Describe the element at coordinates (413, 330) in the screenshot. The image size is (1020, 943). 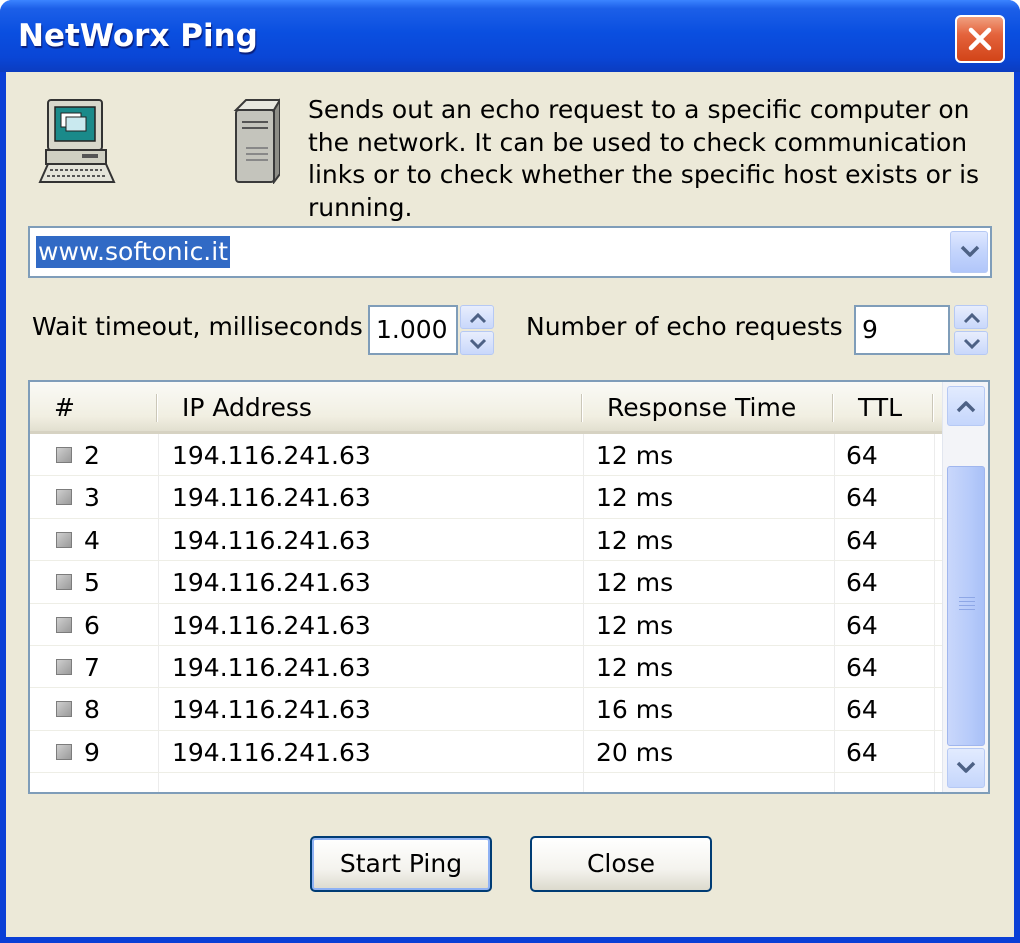
I see `timeout-input: 1.000` at that location.